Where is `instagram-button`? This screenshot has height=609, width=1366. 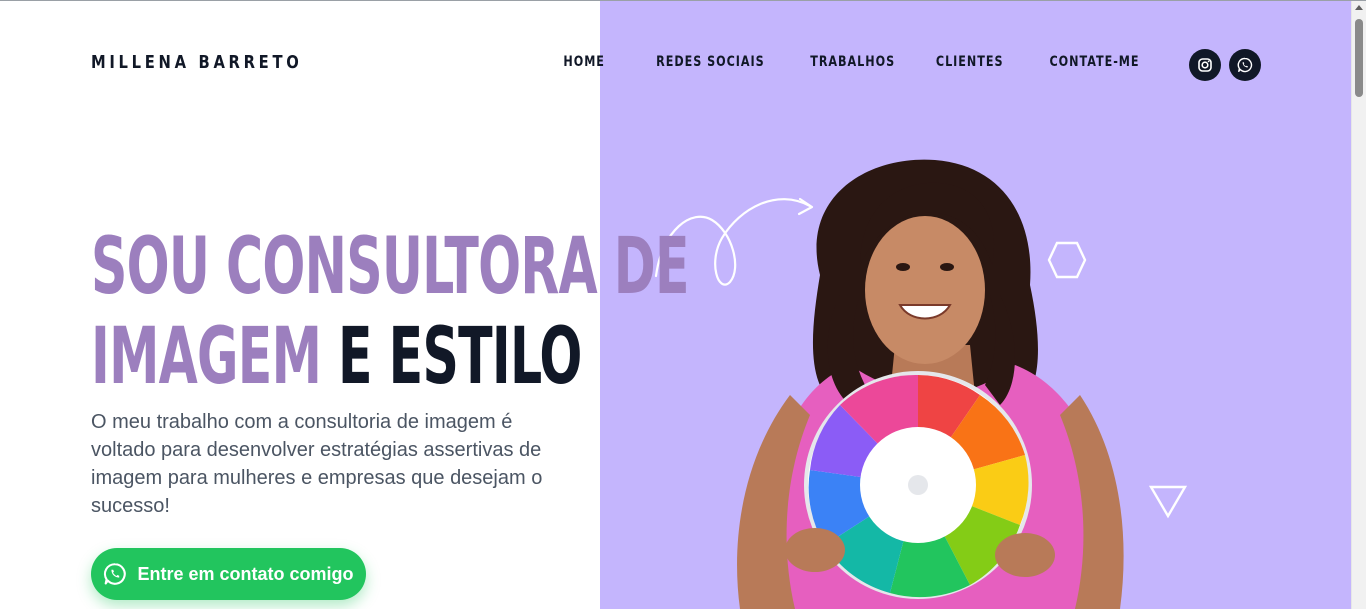
instagram-button is located at coordinates (1205, 65).